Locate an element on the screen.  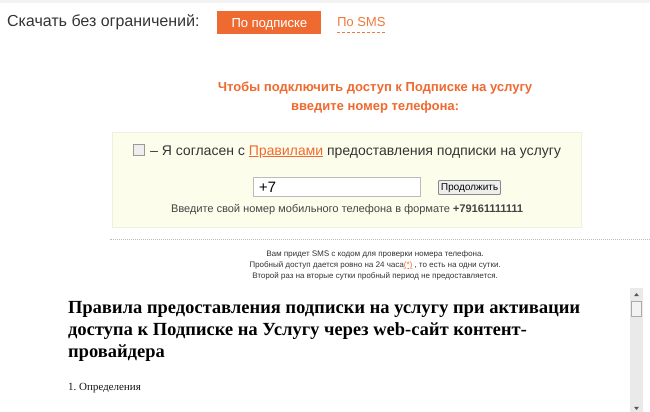
continue-button: Продолжить is located at coordinates (470, 187).